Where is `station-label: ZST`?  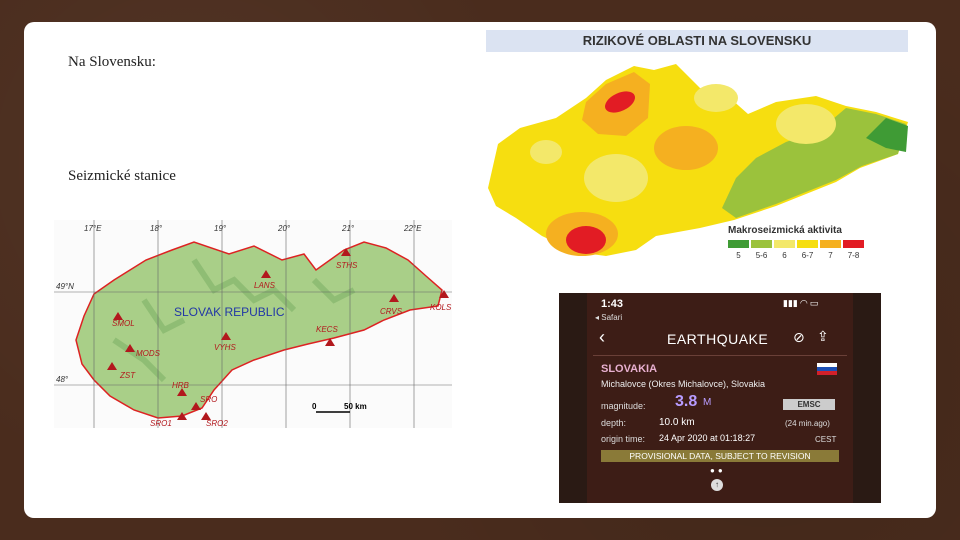
station-label: ZST is located at coordinates (127, 375).